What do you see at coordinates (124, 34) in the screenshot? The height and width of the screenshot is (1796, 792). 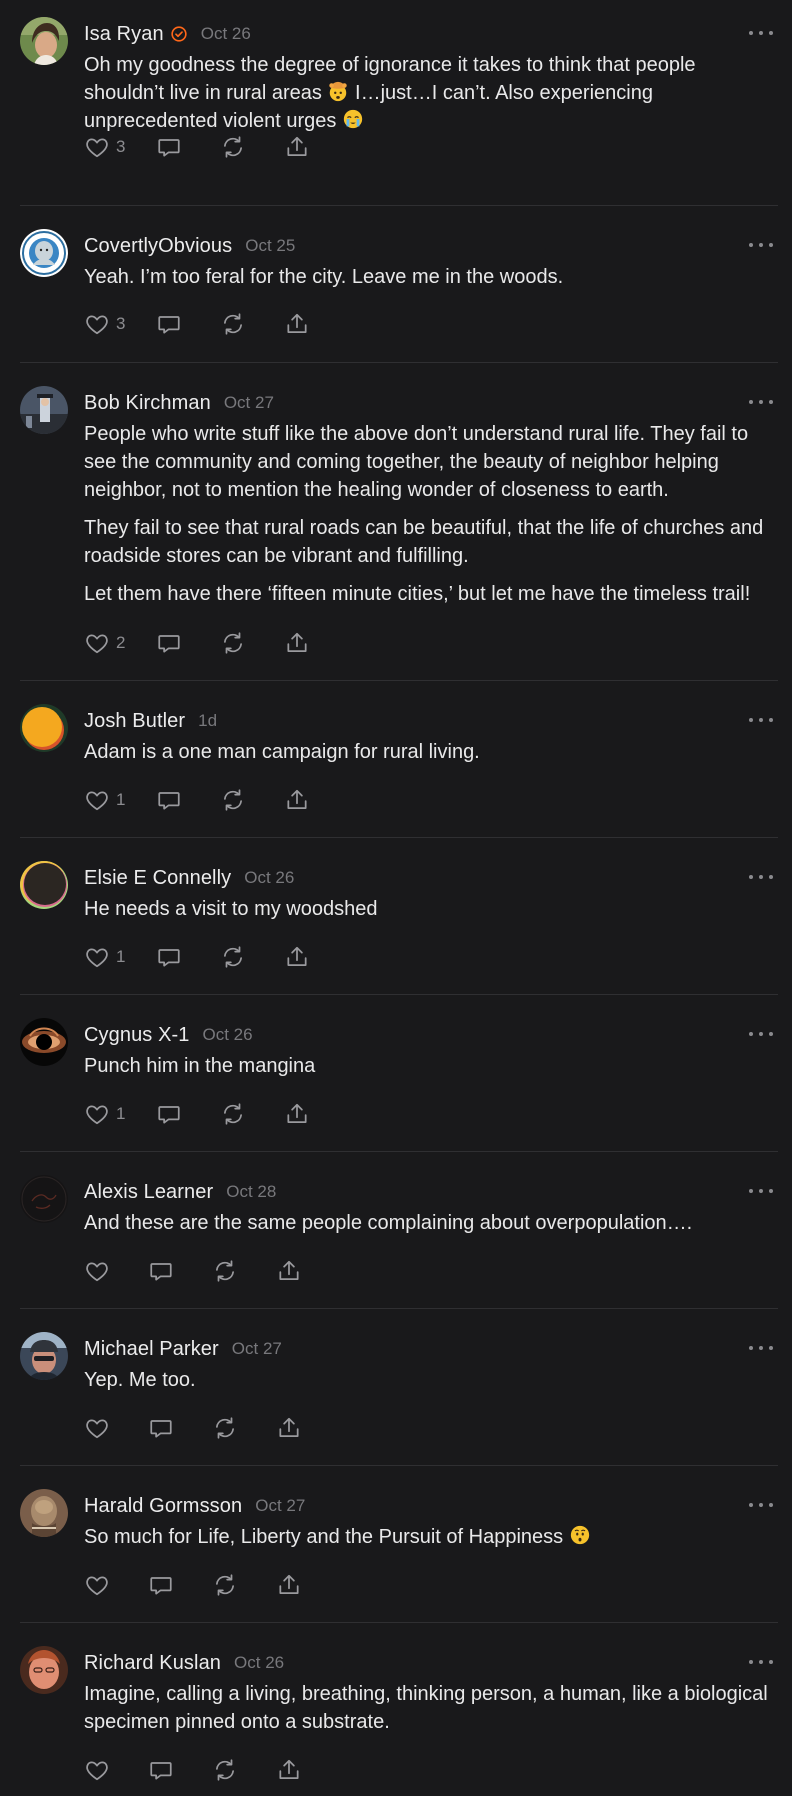 I see `author-name: Isa Ryan` at bounding box center [124, 34].